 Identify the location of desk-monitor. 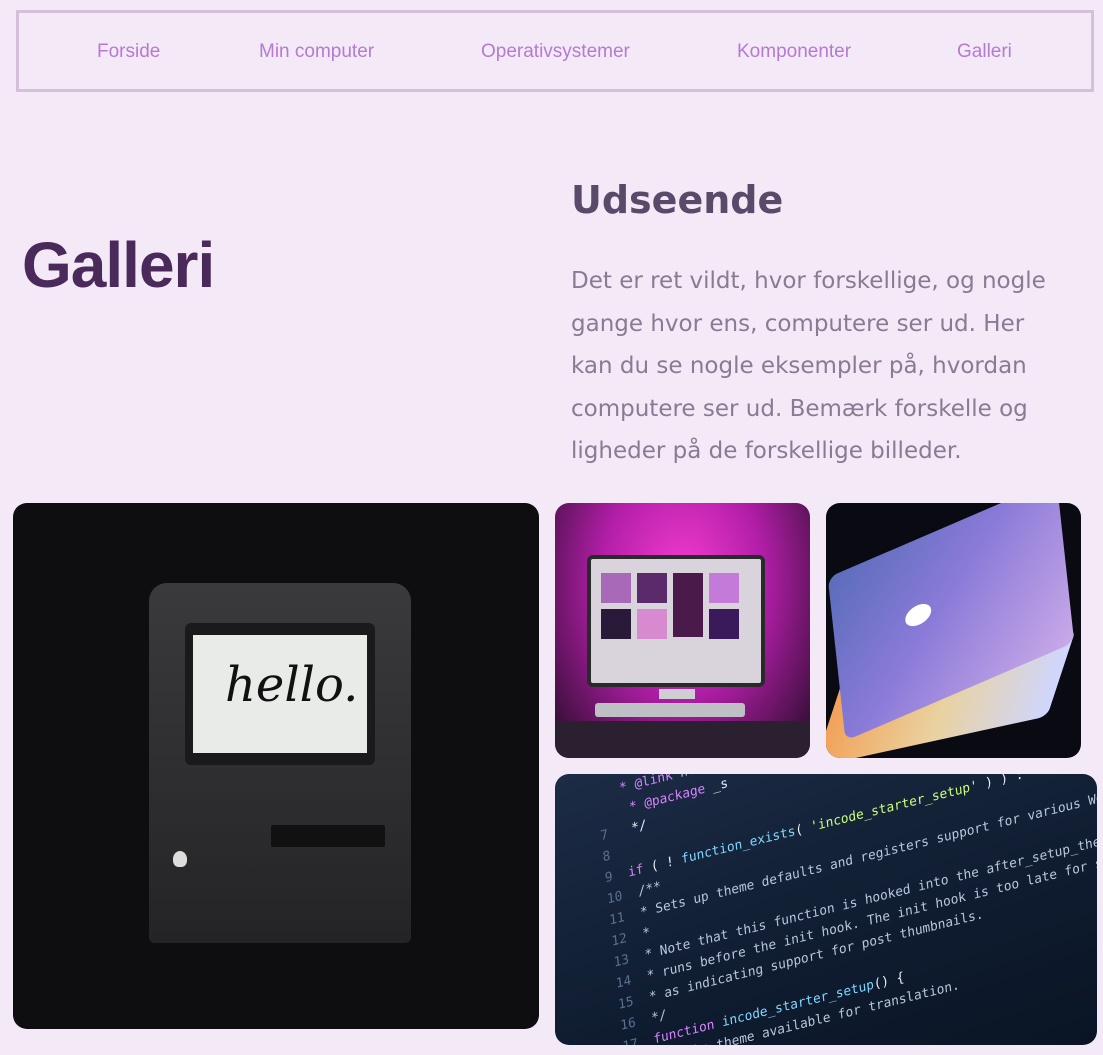
(676, 621).